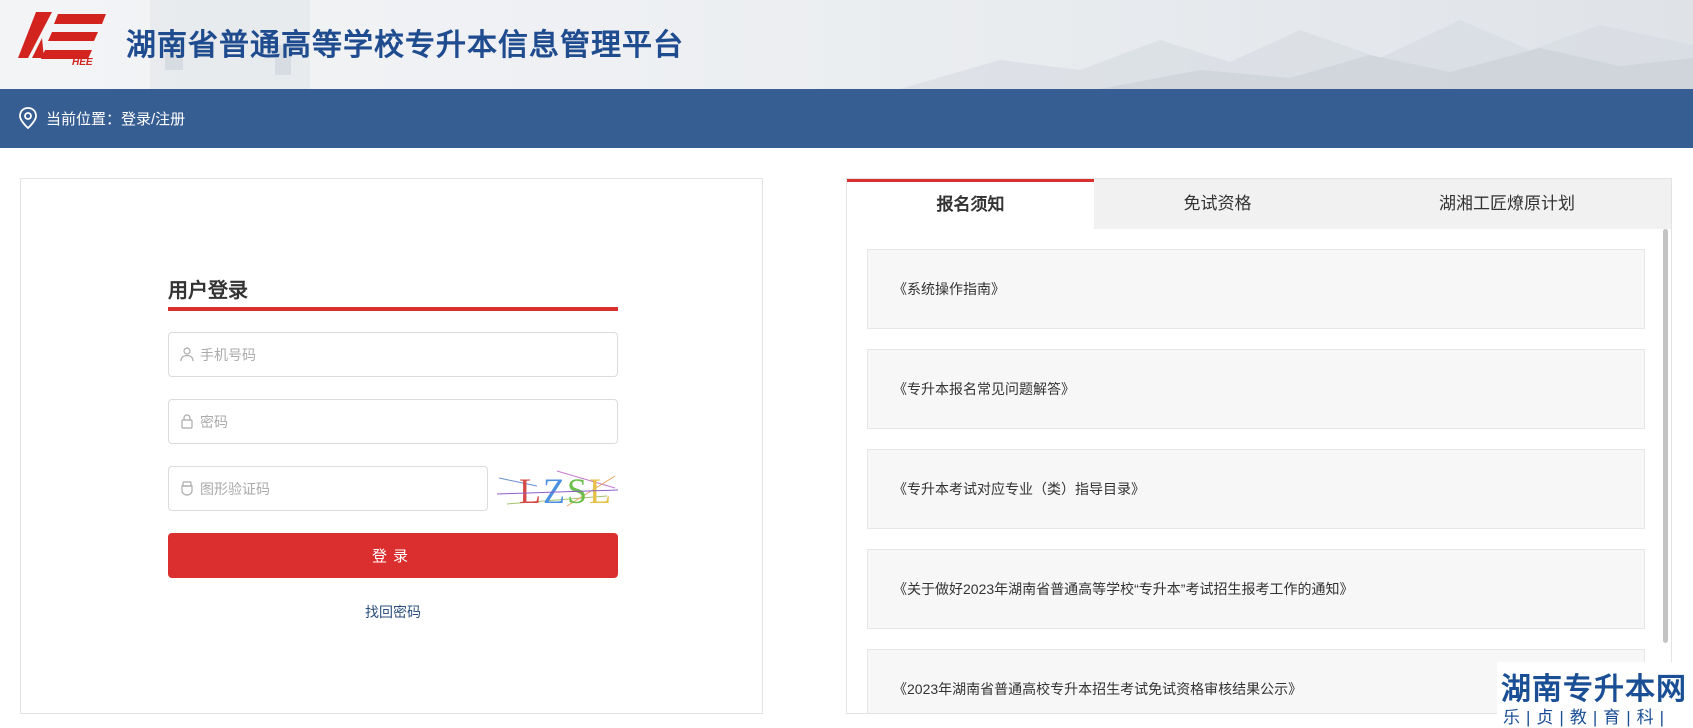 The height and width of the screenshot is (728, 1693). What do you see at coordinates (405, 45) in the screenshot?
I see `site-title: 湖南省普通高等学校专升本信息管理平台` at bounding box center [405, 45].